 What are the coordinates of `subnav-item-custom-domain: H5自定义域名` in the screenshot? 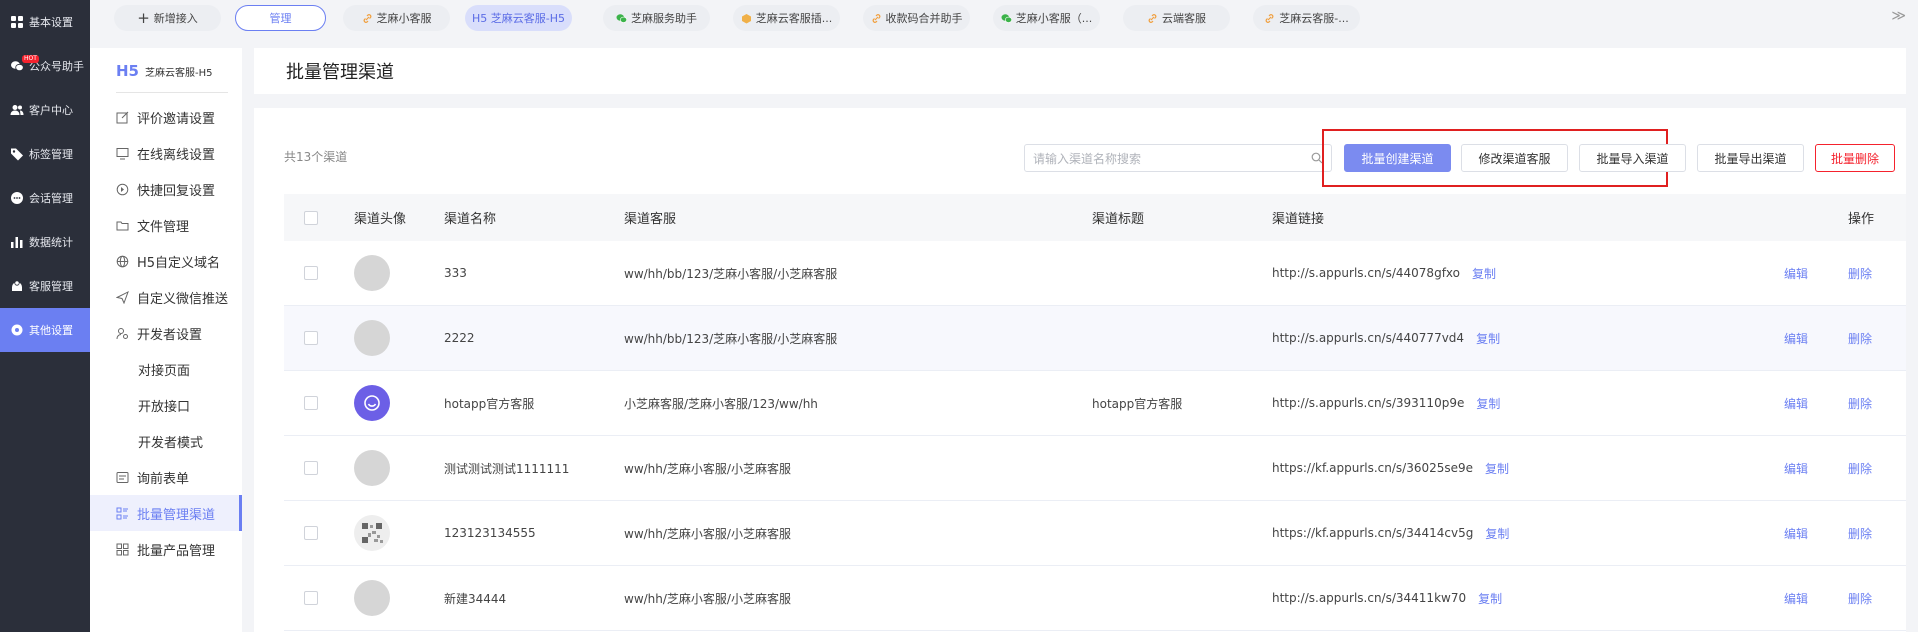 It's located at (166, 261).